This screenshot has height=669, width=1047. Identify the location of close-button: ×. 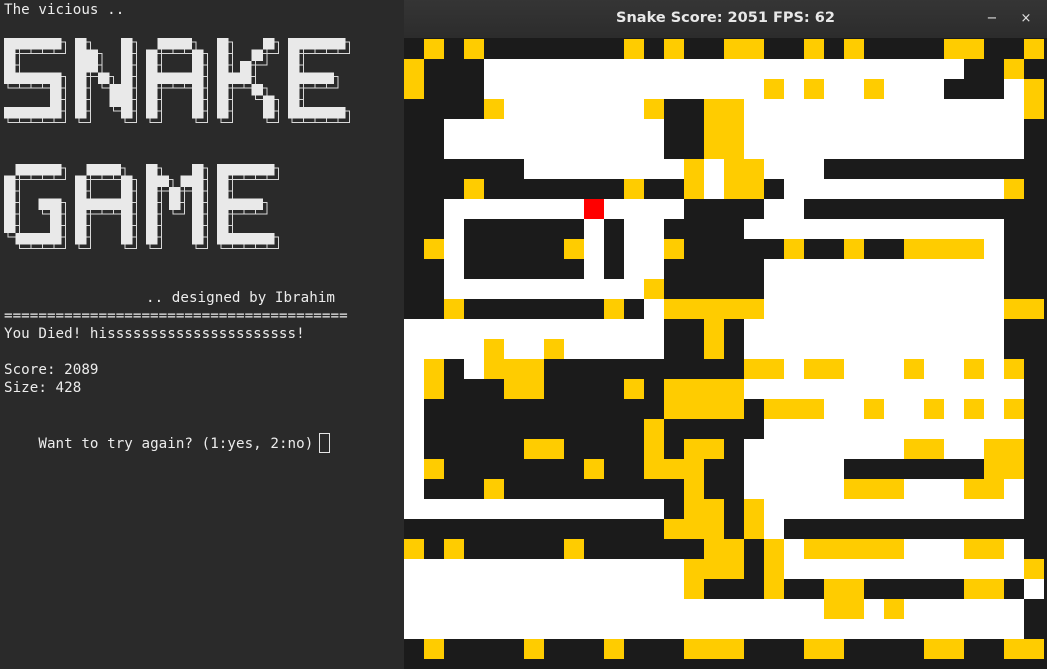
(1026, 19).